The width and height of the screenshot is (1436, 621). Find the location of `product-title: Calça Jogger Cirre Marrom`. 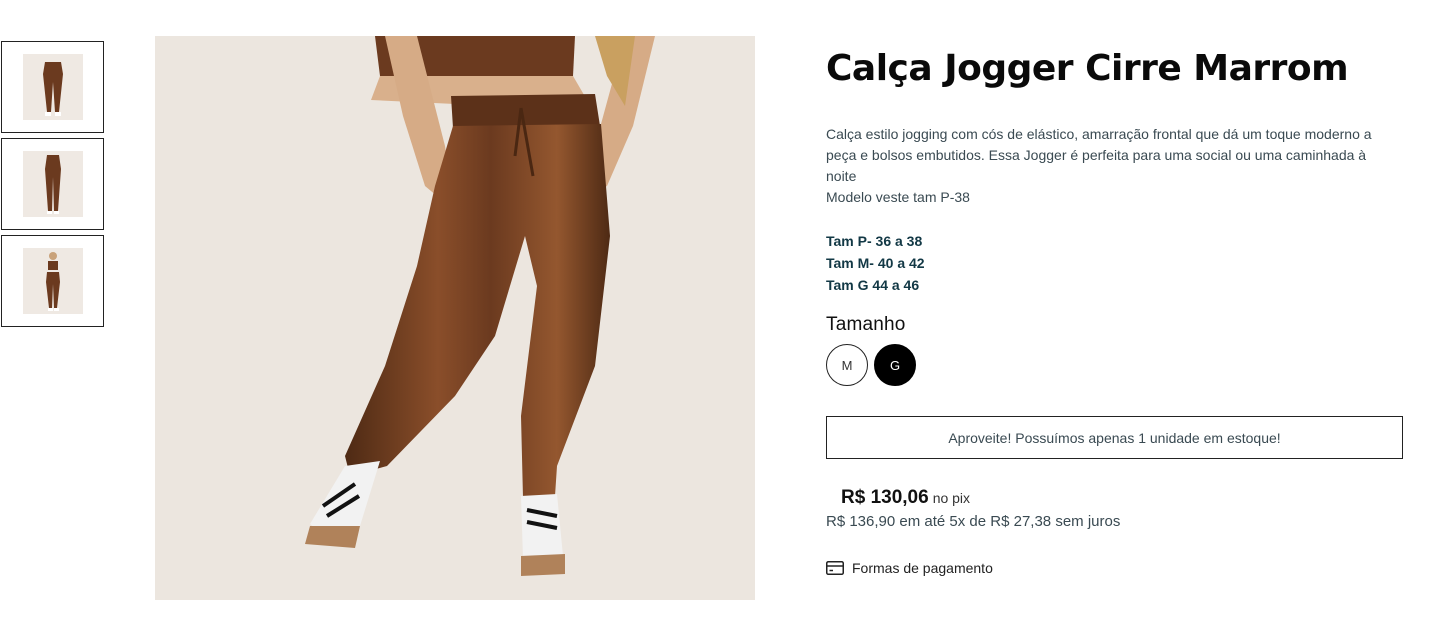

product-title: Calça Jogger Cirre Marrom is located at coordinates (1087, 68).